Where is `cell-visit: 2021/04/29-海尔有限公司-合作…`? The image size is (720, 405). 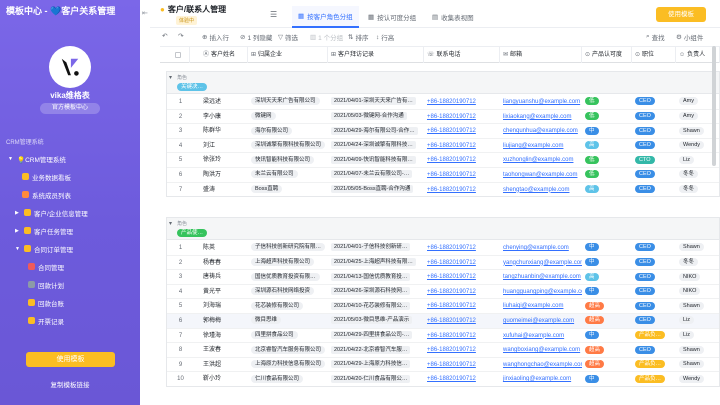 cell-visit: 2021/04/29-海尔有限公司-合作… is located at coordinates (376, 131).